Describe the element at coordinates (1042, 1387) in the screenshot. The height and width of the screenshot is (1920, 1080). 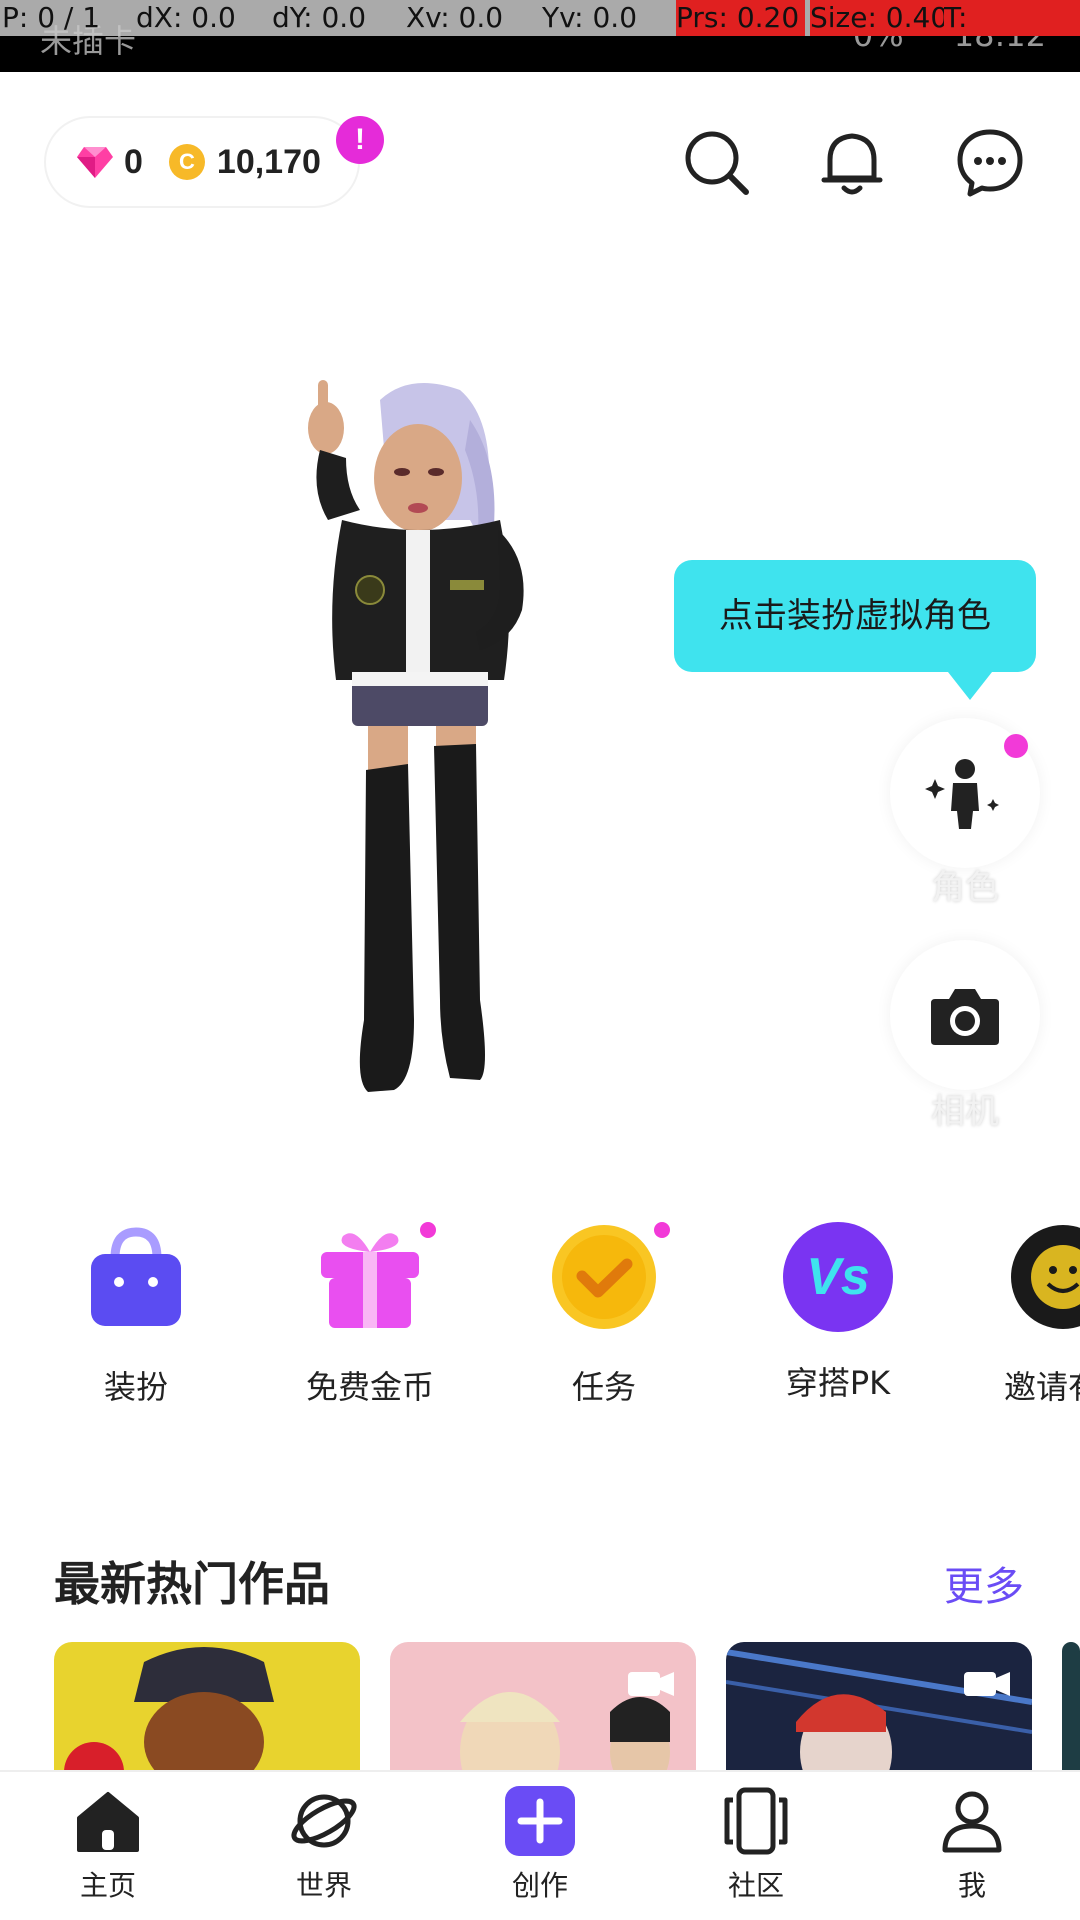
I see `qa-invite-label: 邀请有` at that location.